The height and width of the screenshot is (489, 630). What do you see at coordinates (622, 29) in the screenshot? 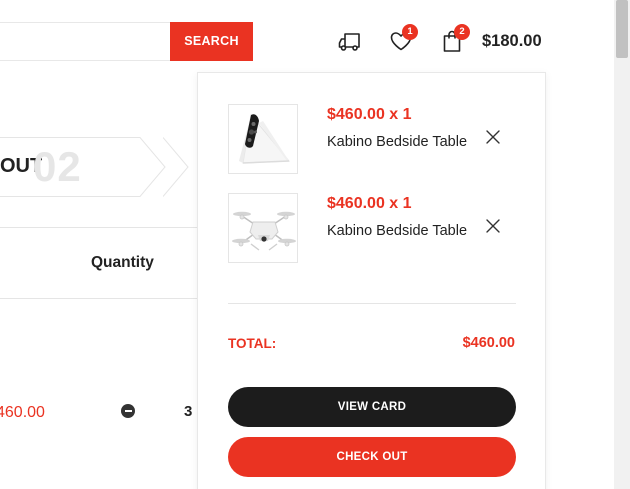
I see `scrollbar-thumb` at bounding box center [622, 29].